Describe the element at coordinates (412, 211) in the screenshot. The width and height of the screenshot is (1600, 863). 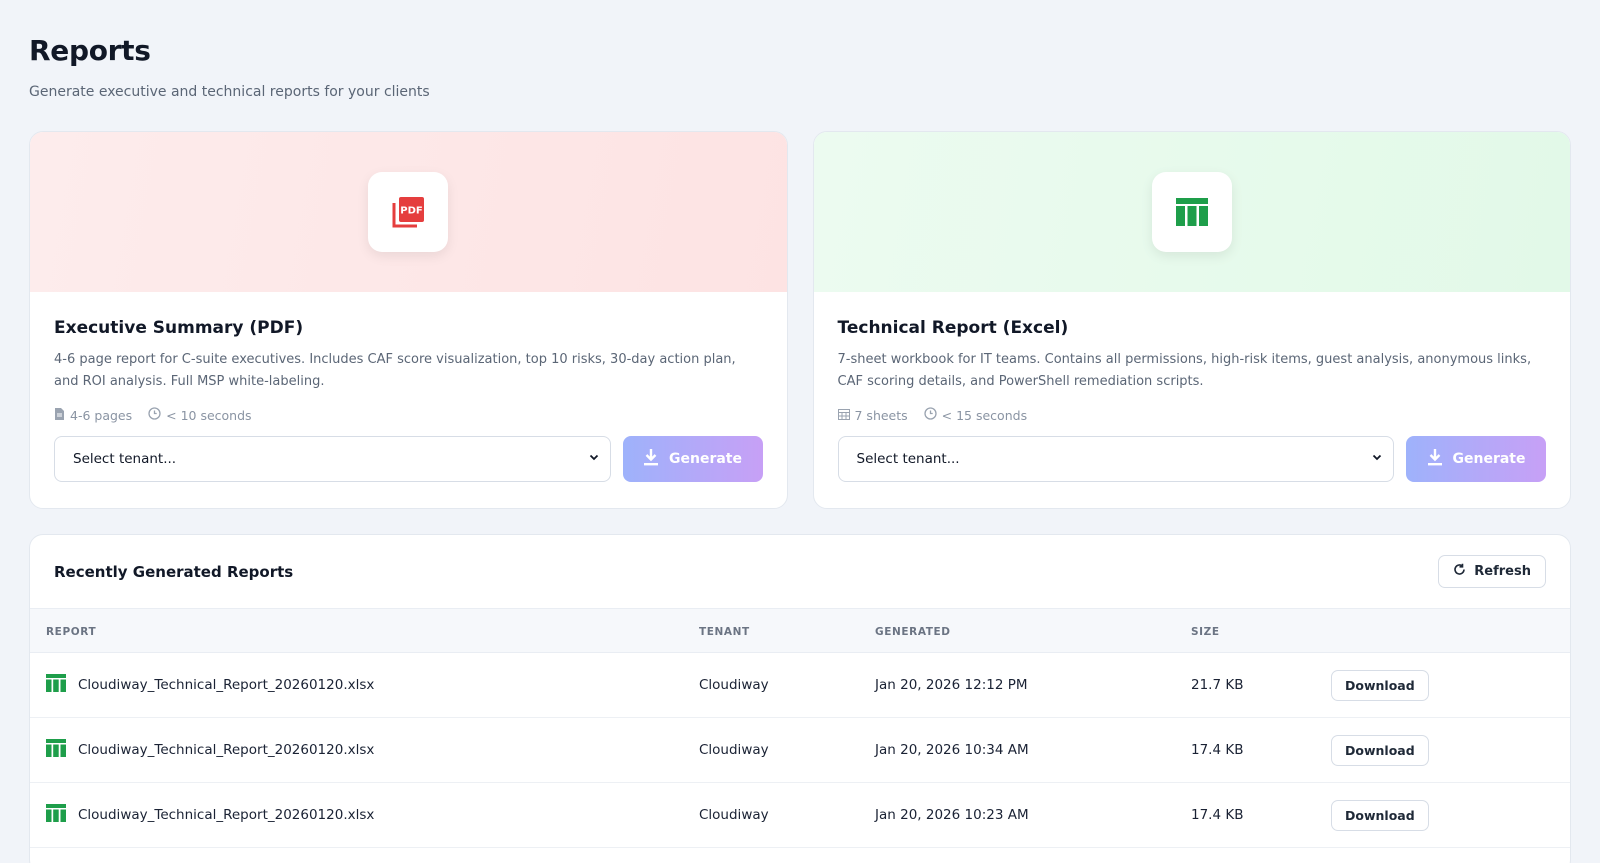
I see `svg-text: PDF` at that location.